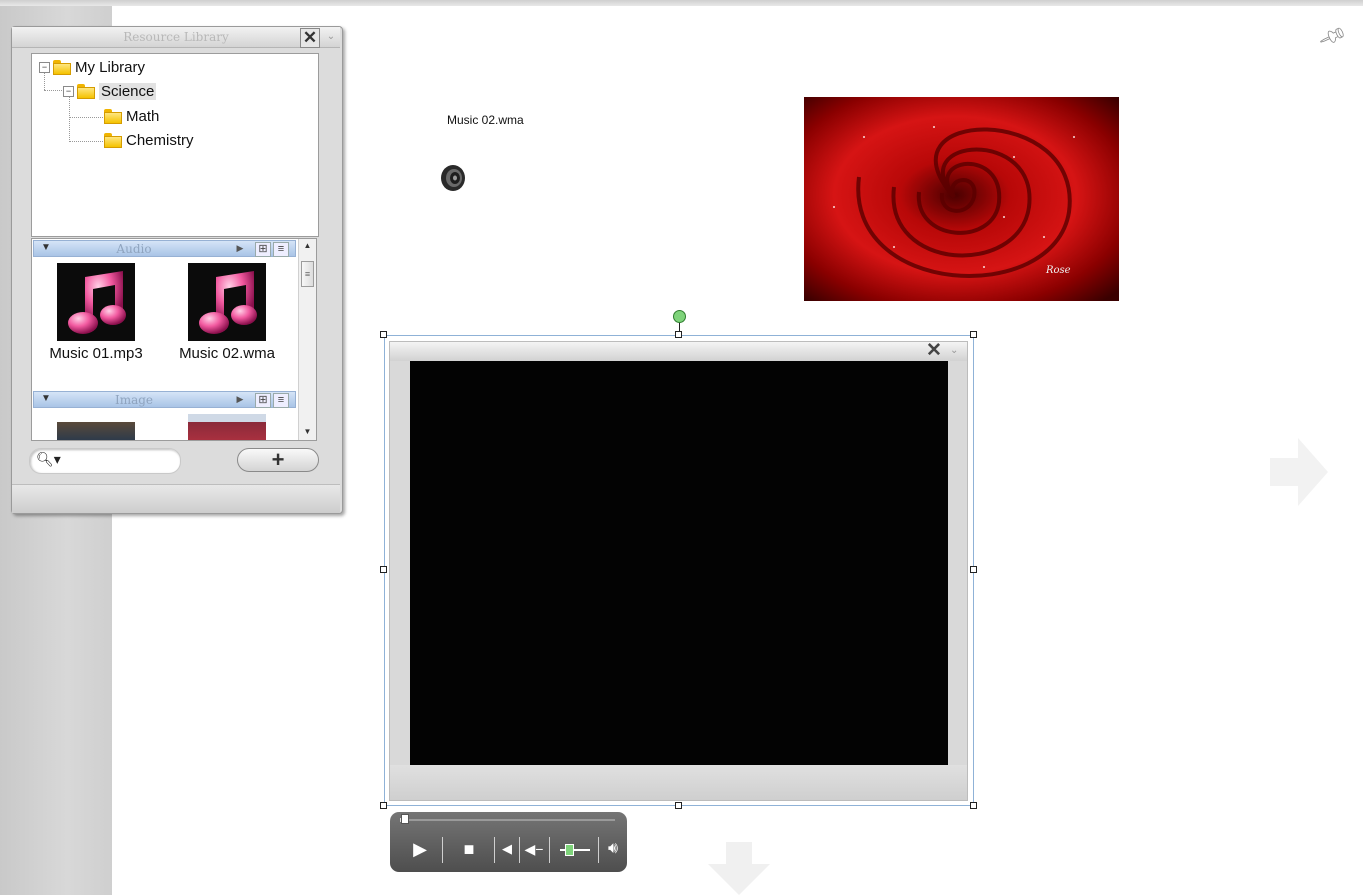 The image size is (1363, 895). I want to click on panel-footer, so click(176, 498).